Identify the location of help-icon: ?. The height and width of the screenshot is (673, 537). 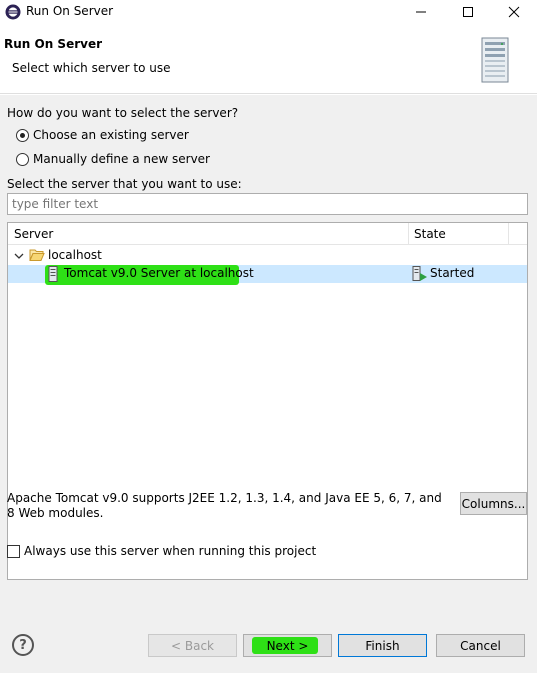
(23, 645).